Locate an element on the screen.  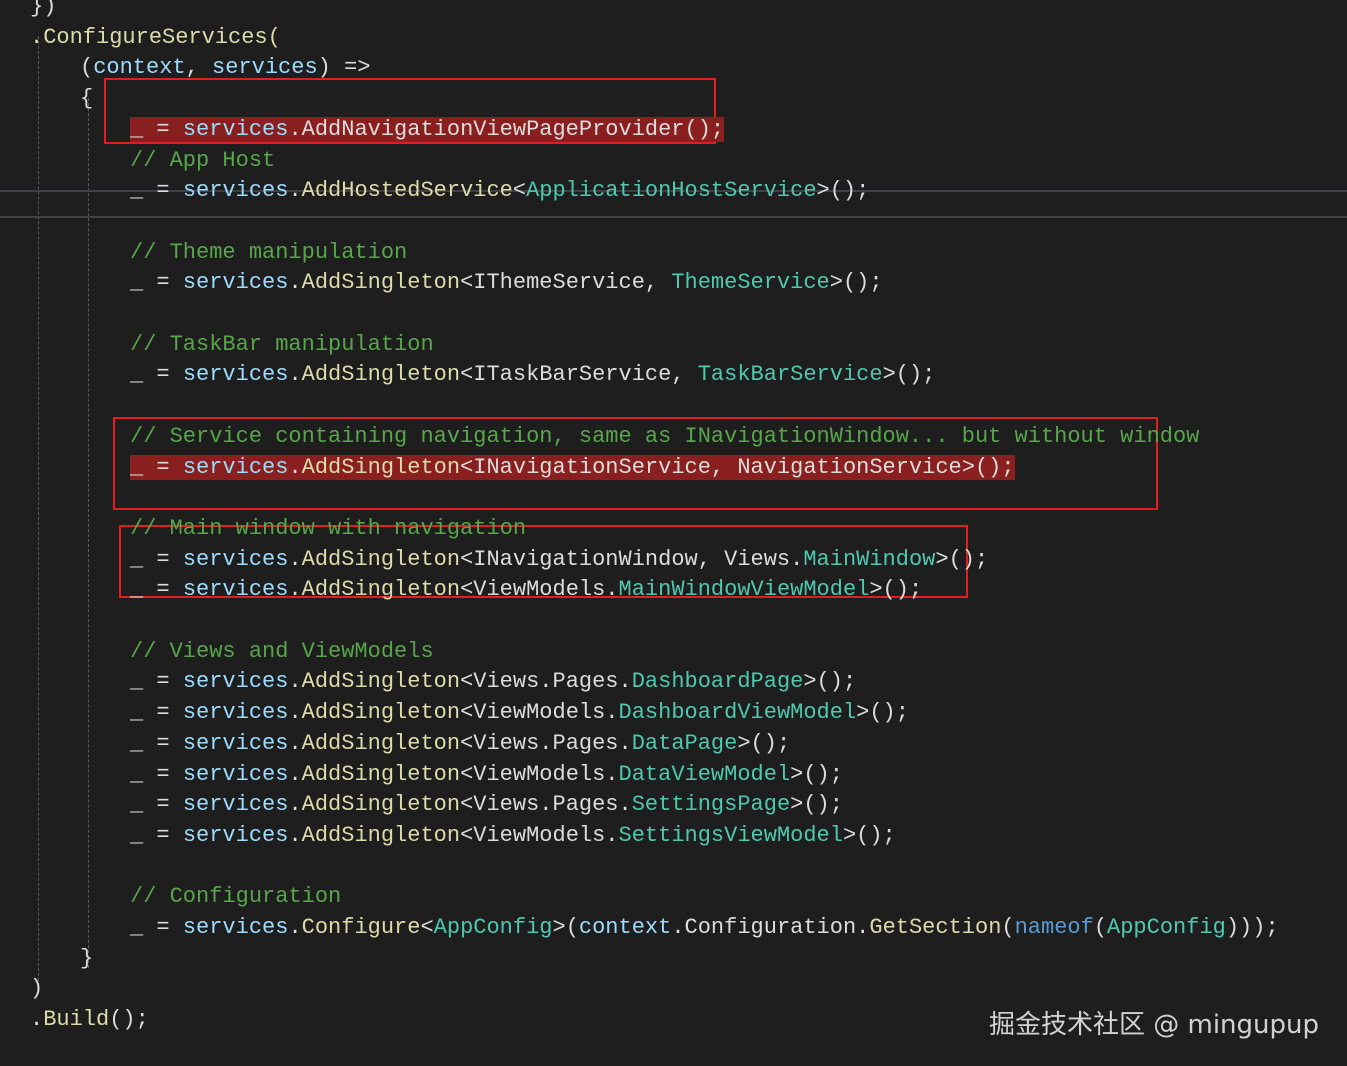
code-token: SettingsPage is located at coordinates (711, 805).